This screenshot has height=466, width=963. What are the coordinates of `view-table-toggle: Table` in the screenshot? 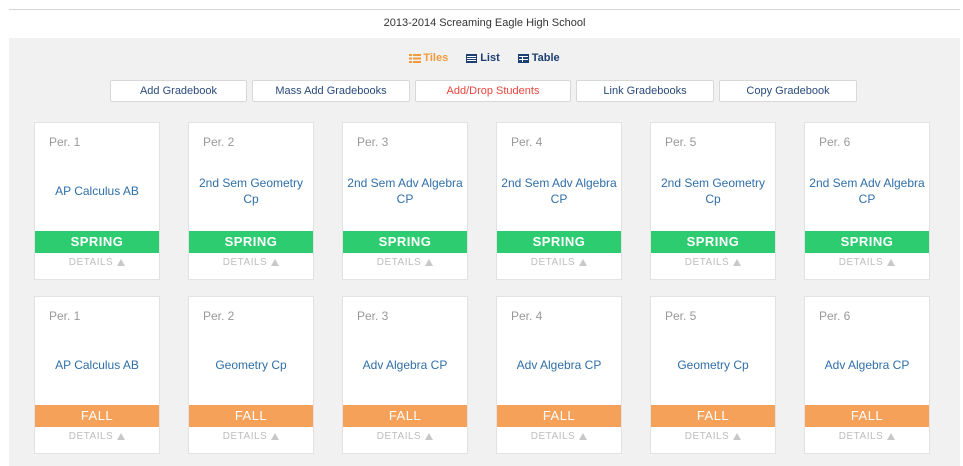 It's located at (538, 58).